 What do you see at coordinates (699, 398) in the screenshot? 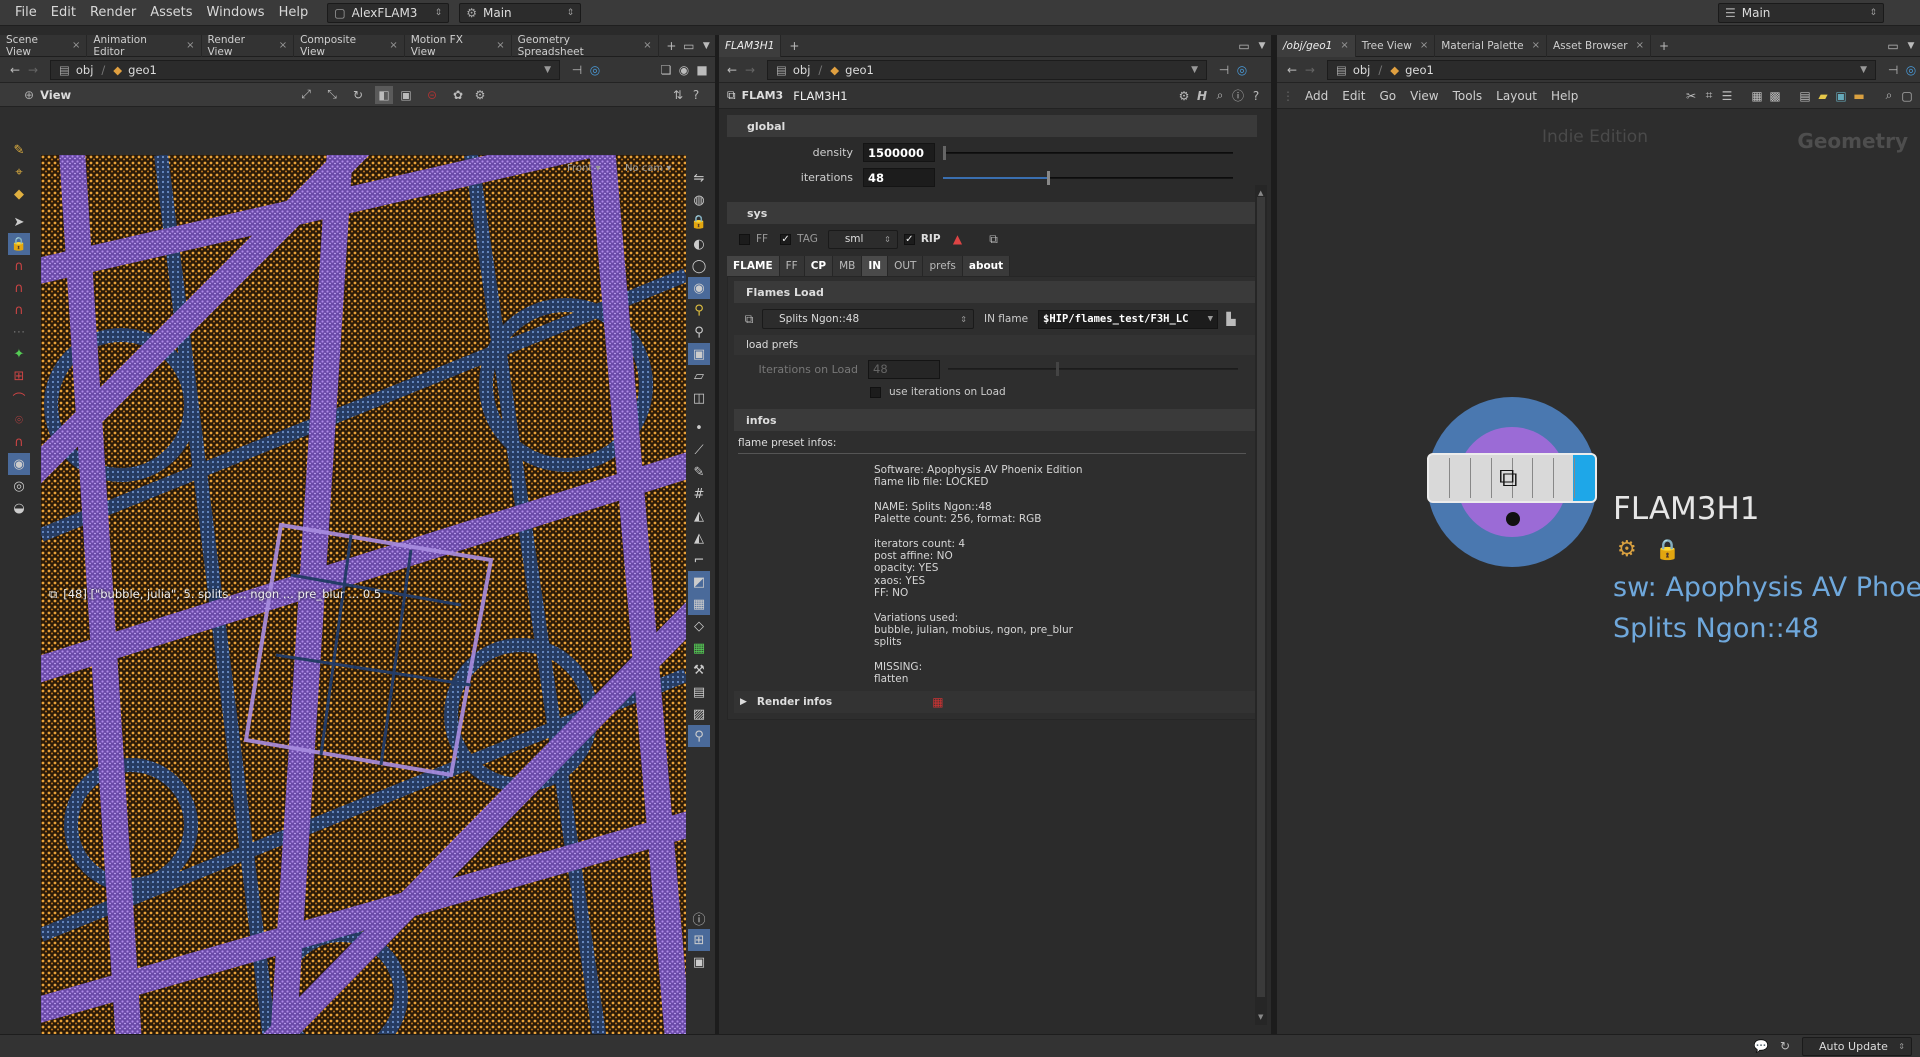
I see `cube2-icon: ◫` at bounding box center [699, 398].